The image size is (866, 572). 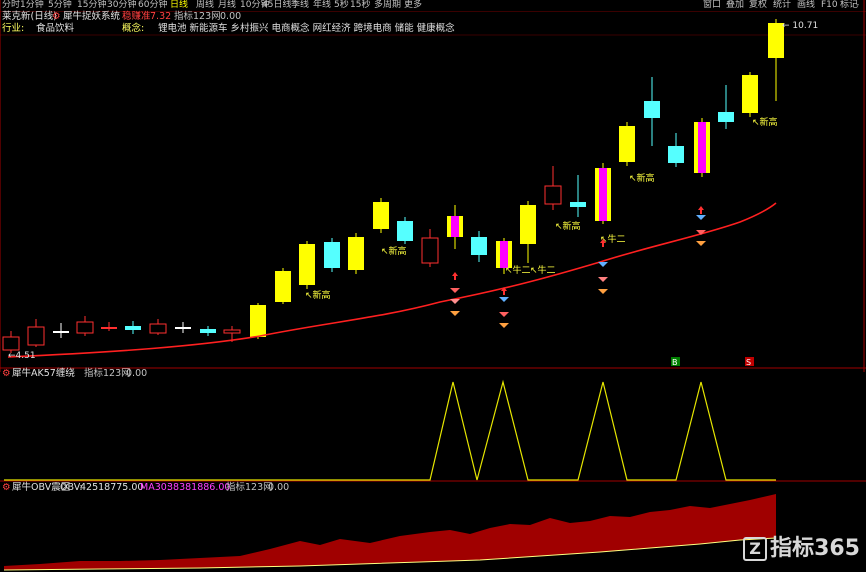 I want to click on signal-marker-0: ↖新高, so click(x=318, y=295).